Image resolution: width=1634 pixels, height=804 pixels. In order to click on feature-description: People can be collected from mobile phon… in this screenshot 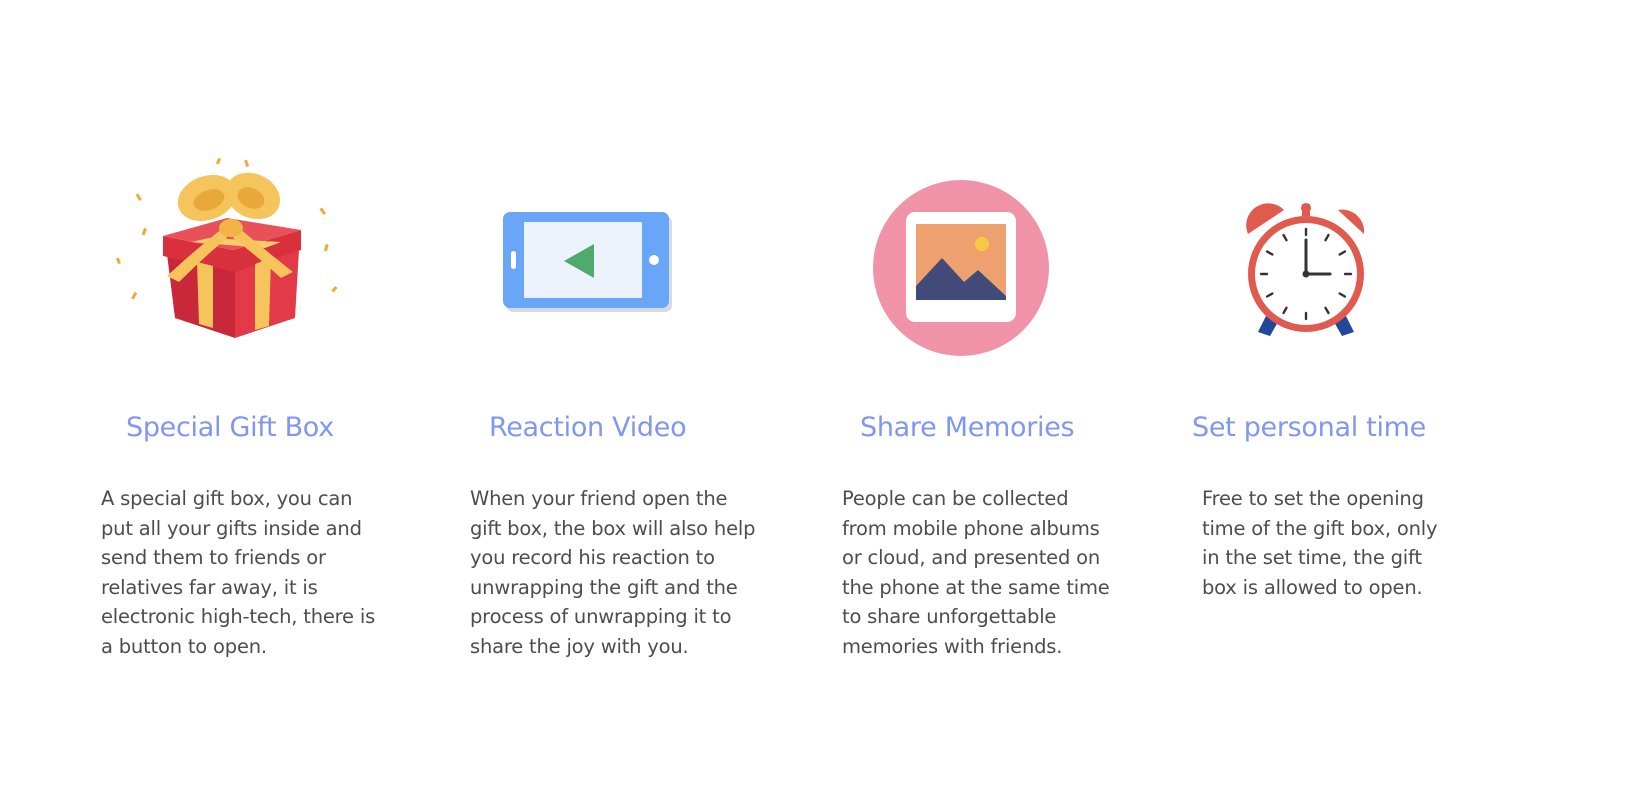, I will do `click(976, 572)`.